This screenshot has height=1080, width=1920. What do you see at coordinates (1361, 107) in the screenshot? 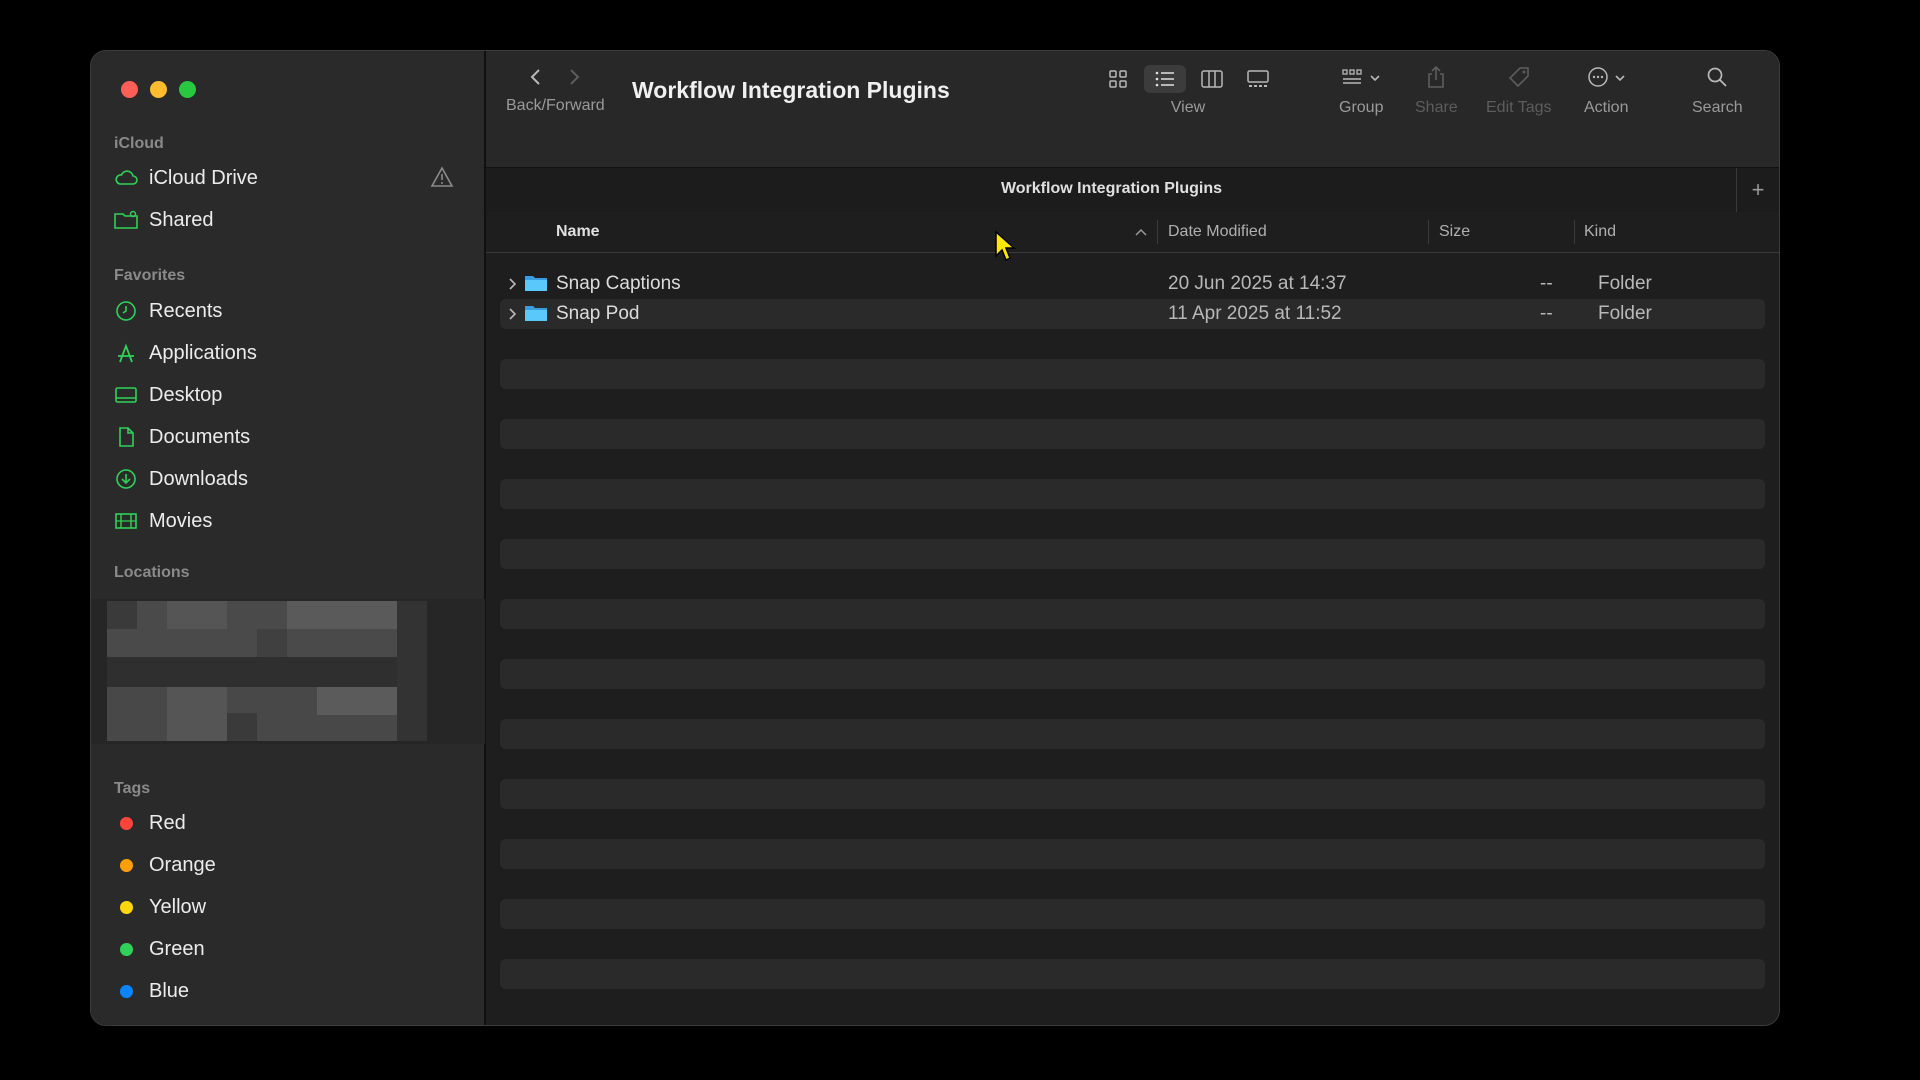
I see `group-label: Group` at bounding box center [1361, 107].